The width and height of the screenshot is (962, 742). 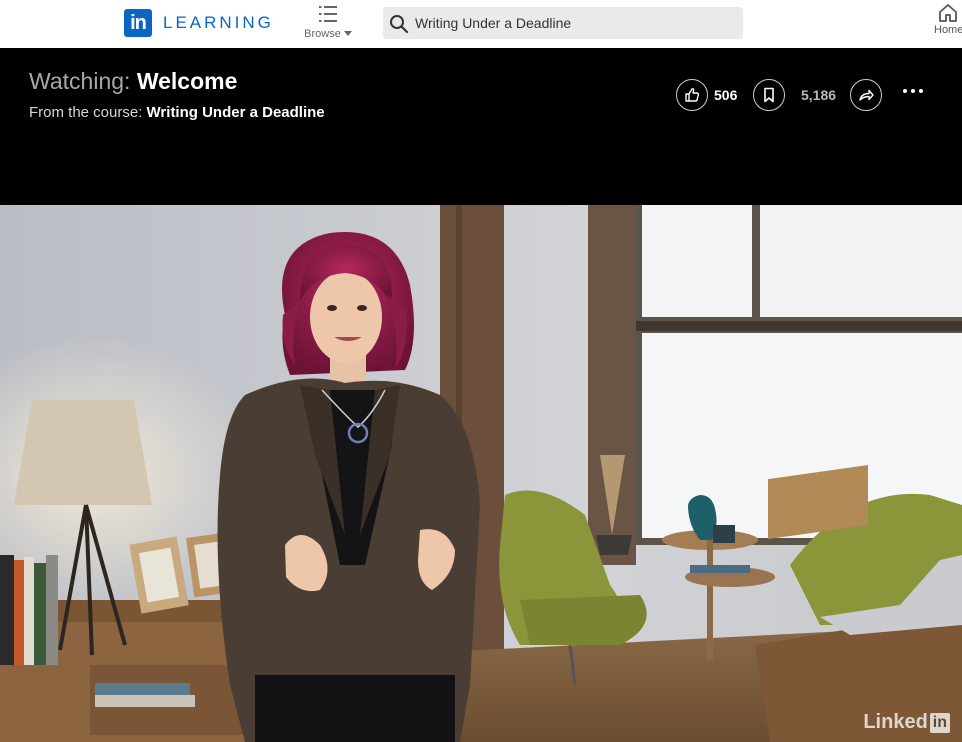 I want to click on save-count: 5,186, so click(x=819, y=95).